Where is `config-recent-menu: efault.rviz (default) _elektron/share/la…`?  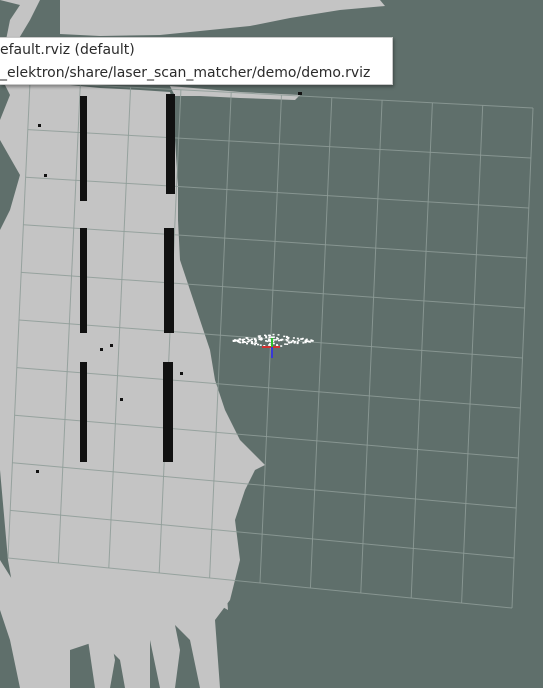
config-recent-menu: efault.rviz (default) _elektron/share/la… is located at coordinates (196, 61).